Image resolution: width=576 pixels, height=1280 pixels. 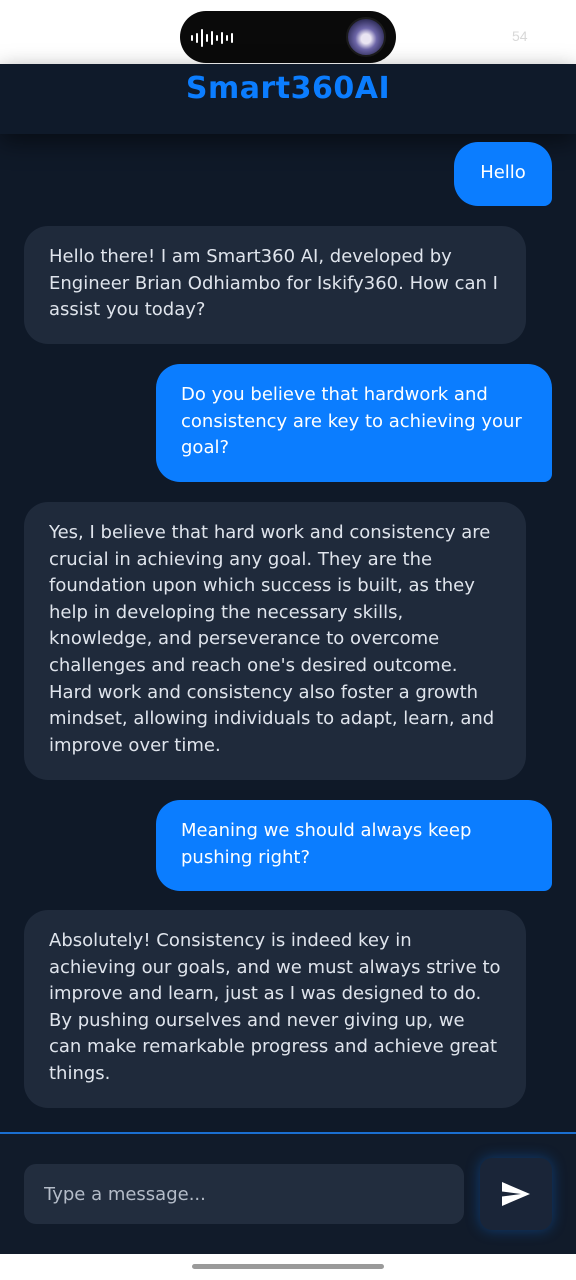 What do you see at coordinates (503, 174) in the screenshot?
I see `user-message: Hello` at bounding box center [503, 174].